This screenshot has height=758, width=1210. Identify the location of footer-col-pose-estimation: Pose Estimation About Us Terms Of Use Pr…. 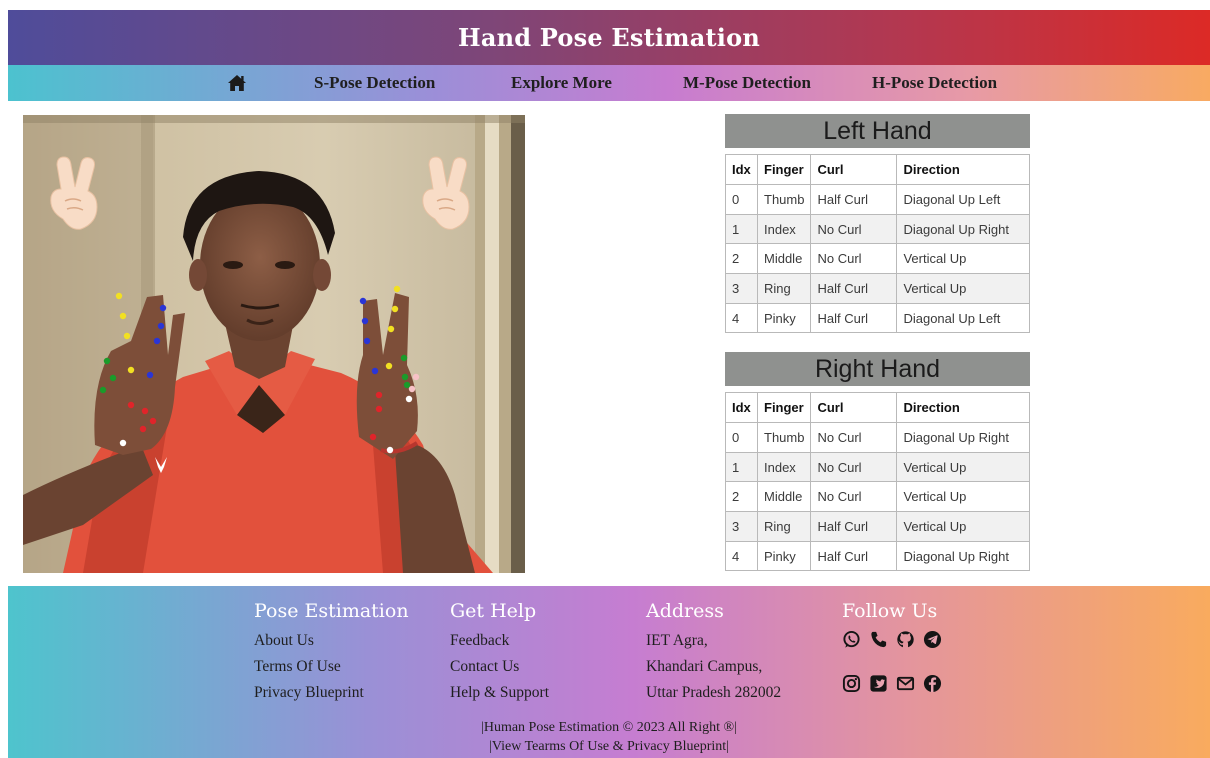
(331, 653).